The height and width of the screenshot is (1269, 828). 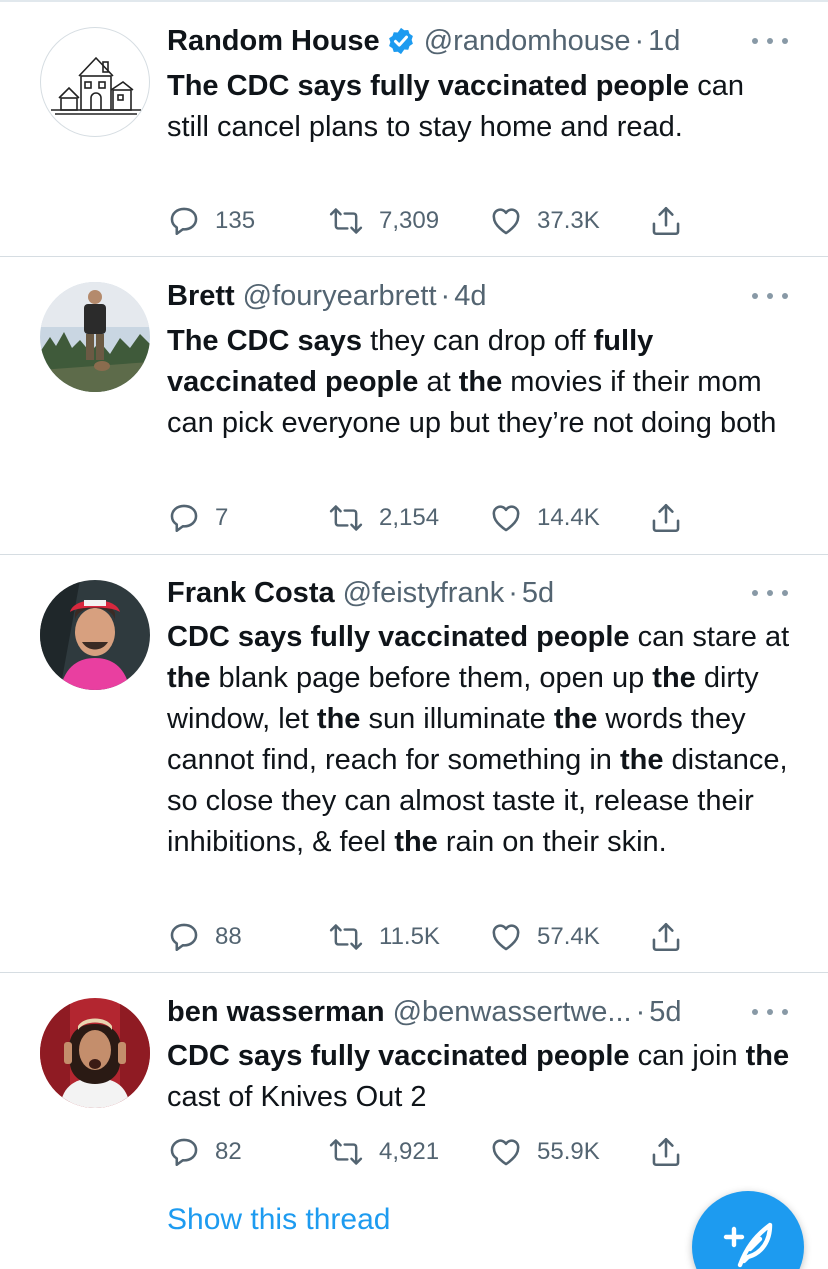 I want to click on reply-button: 82, so click(x=204, y=1152).